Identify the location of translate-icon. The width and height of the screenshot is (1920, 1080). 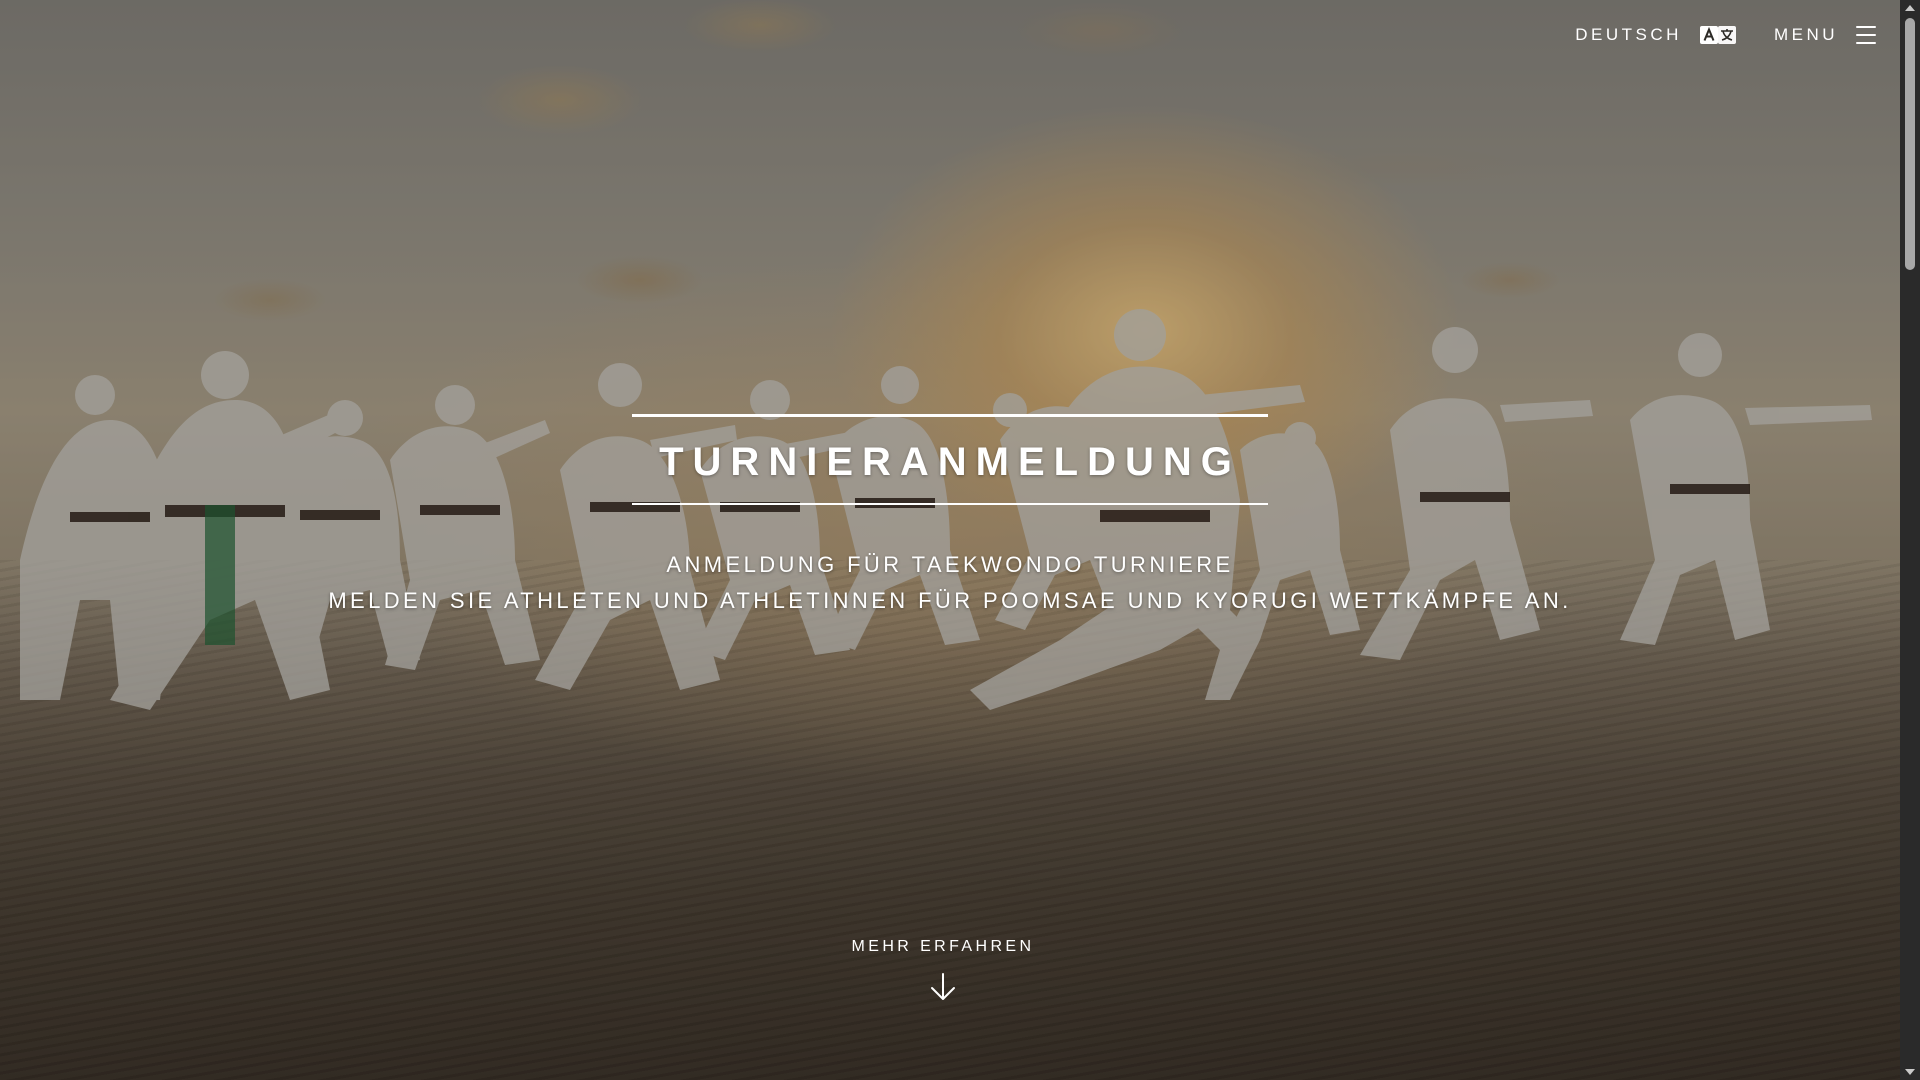
(1717, 35).